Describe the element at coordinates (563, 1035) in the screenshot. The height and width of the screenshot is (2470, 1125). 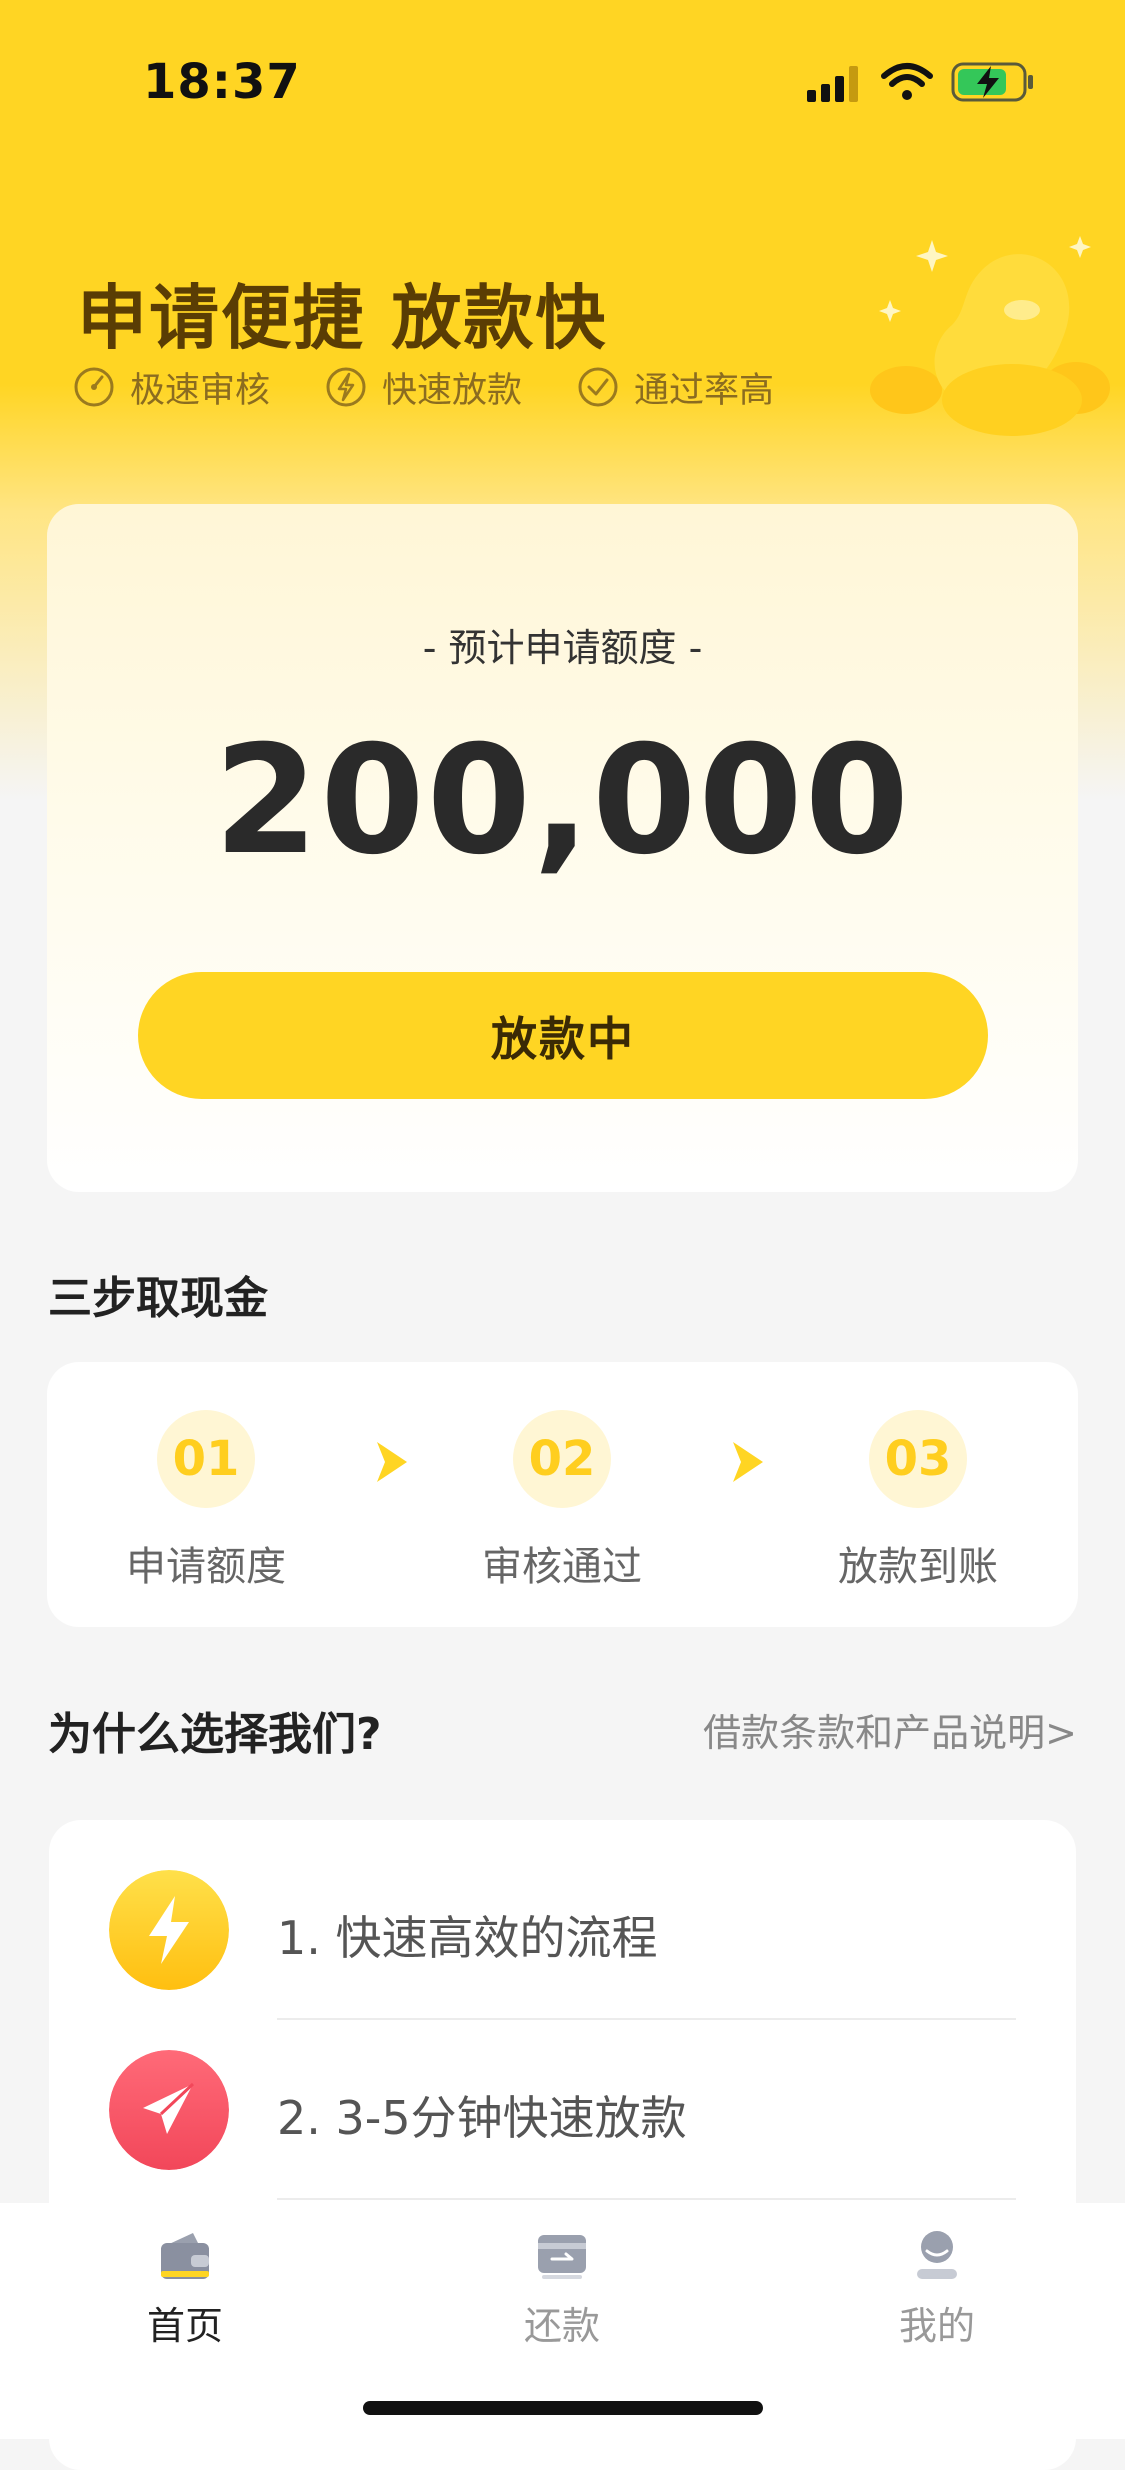
I see `loan-status-button: 放款中` at that location.